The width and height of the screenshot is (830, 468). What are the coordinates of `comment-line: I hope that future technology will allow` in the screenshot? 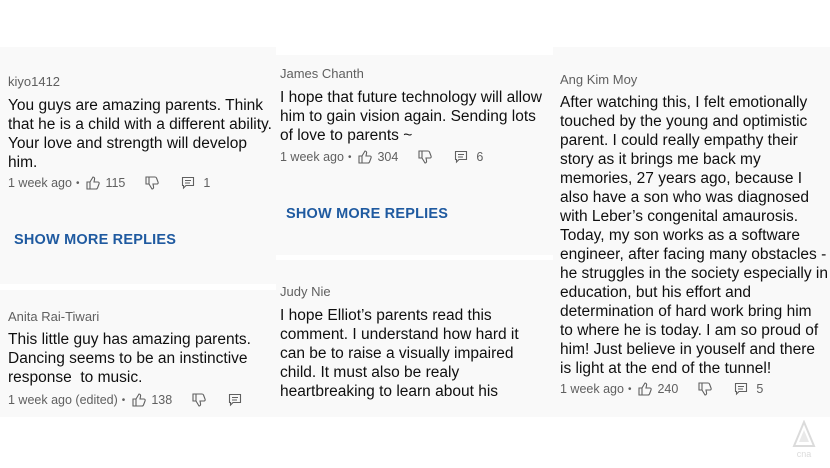 It's located at (411, 97).